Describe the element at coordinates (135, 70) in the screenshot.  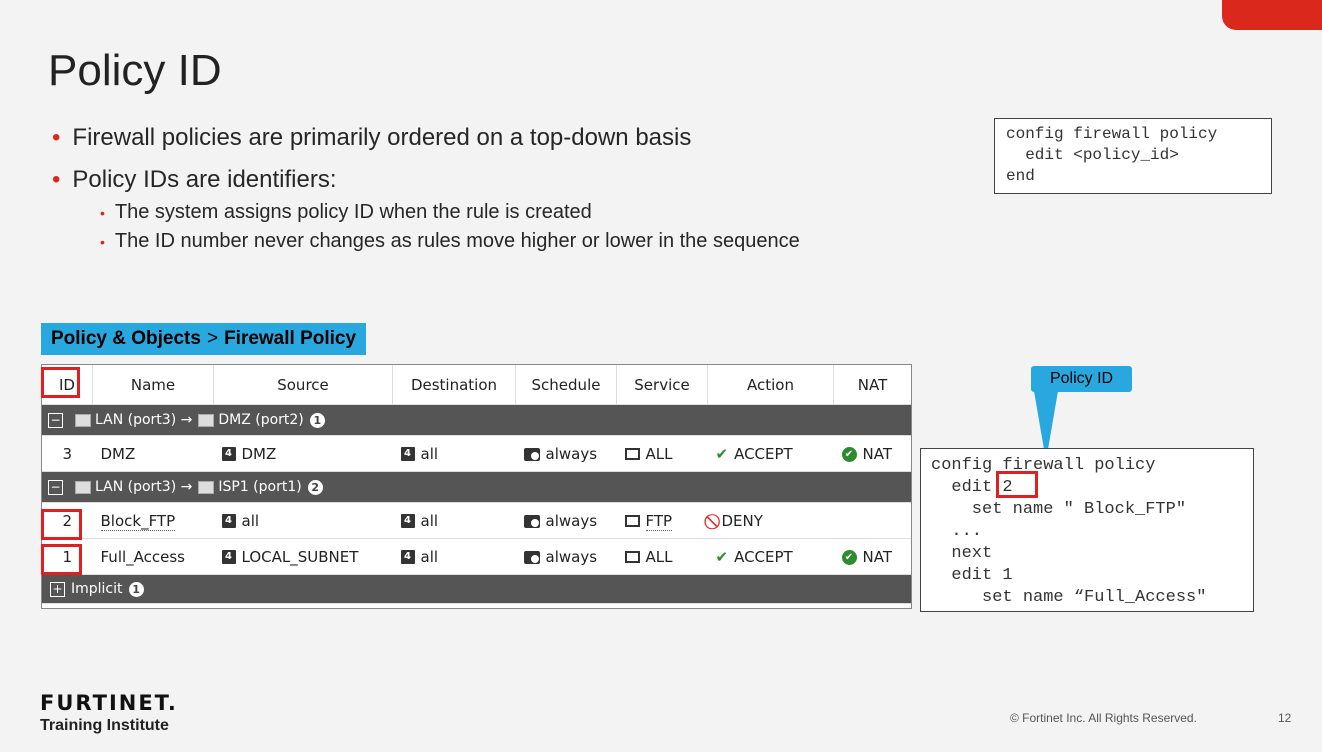
I see `slide-title: Policy ID` at that location.